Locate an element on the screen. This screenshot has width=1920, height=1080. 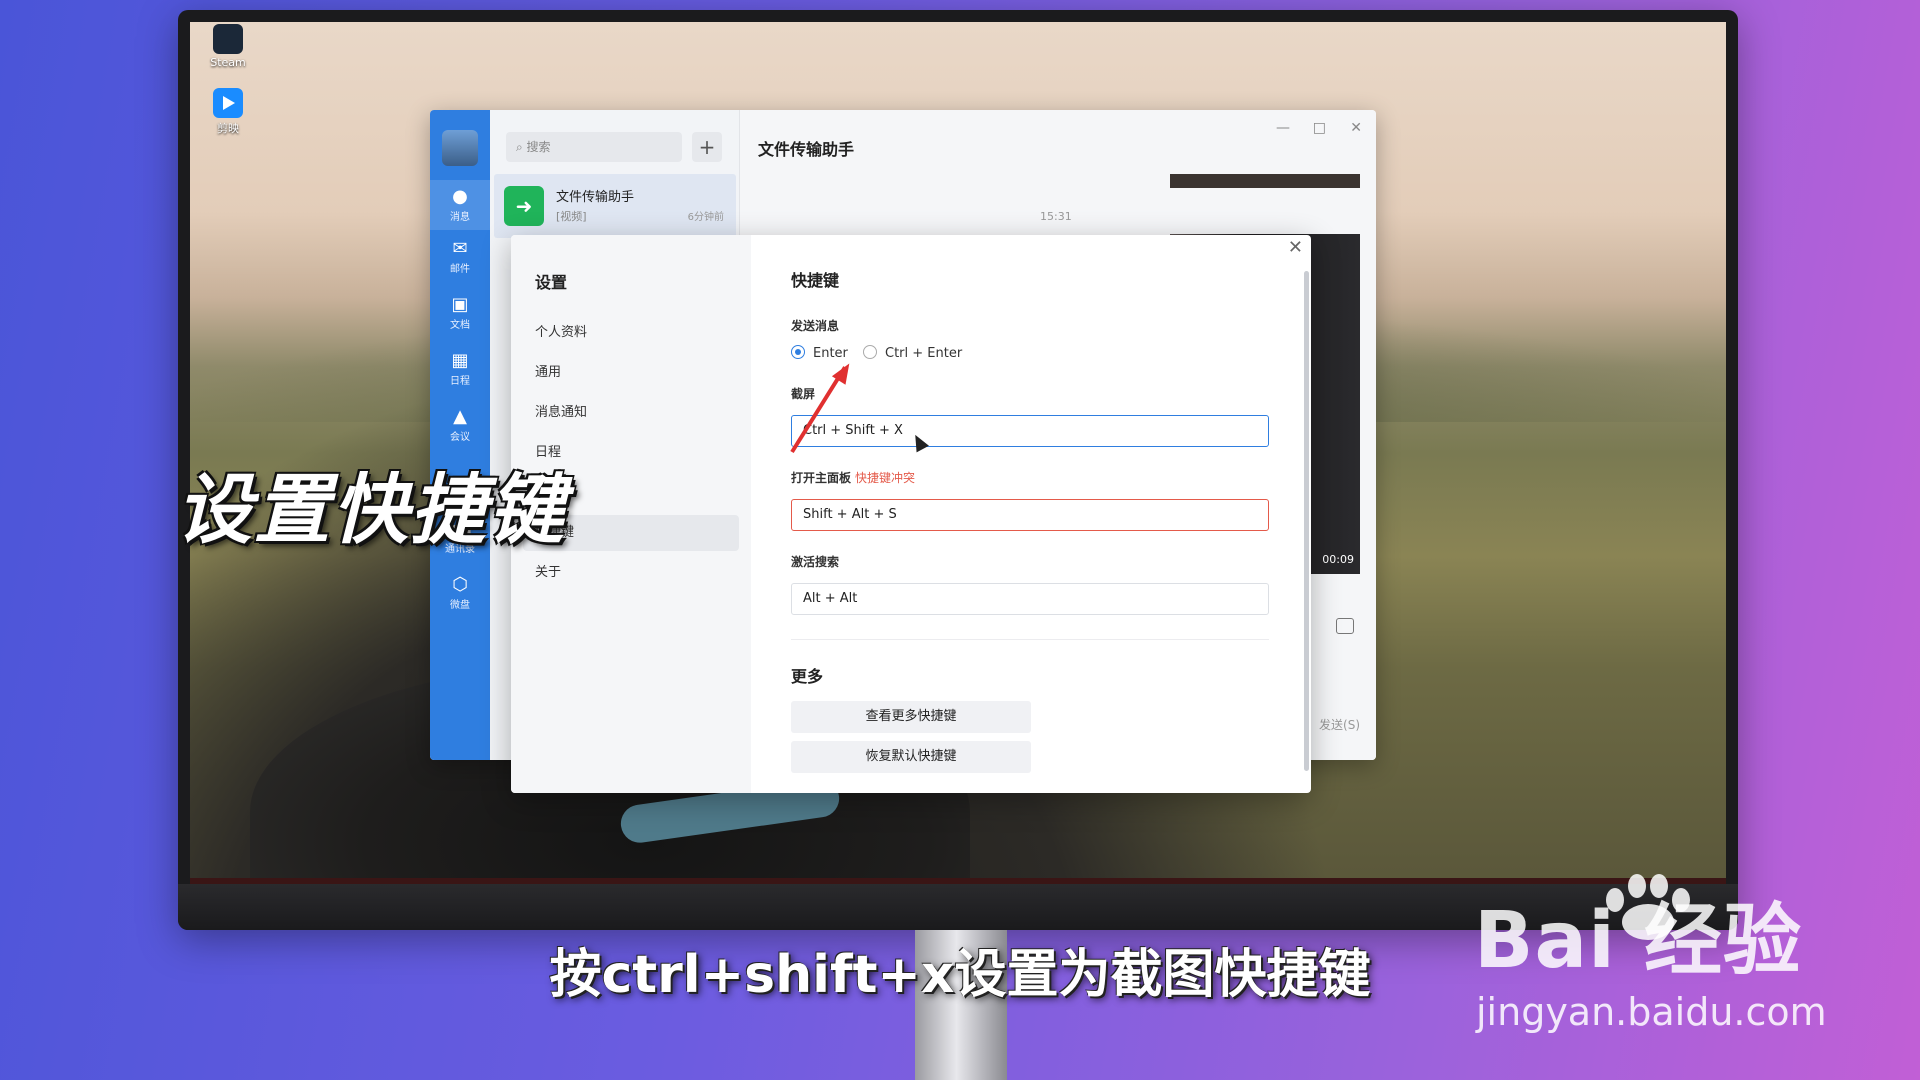
chat-timestamp: 15:31 is located at coordinates (1056, 216).